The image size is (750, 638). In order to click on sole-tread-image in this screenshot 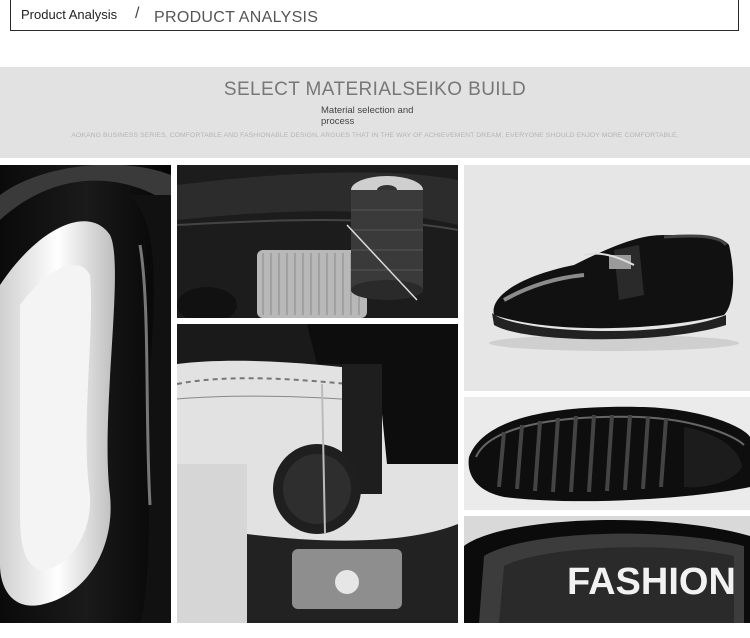, I will do `click(607, 453)`.